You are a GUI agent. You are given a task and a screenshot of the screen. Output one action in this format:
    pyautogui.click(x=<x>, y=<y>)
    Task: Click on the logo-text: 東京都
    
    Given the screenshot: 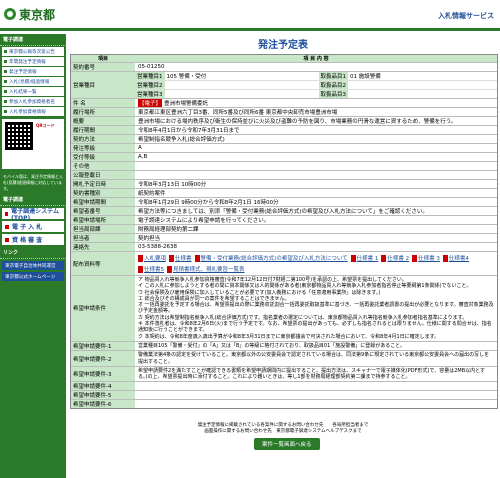 What is the action you would take?
    pyautogui.click(x=37, y=14)
    